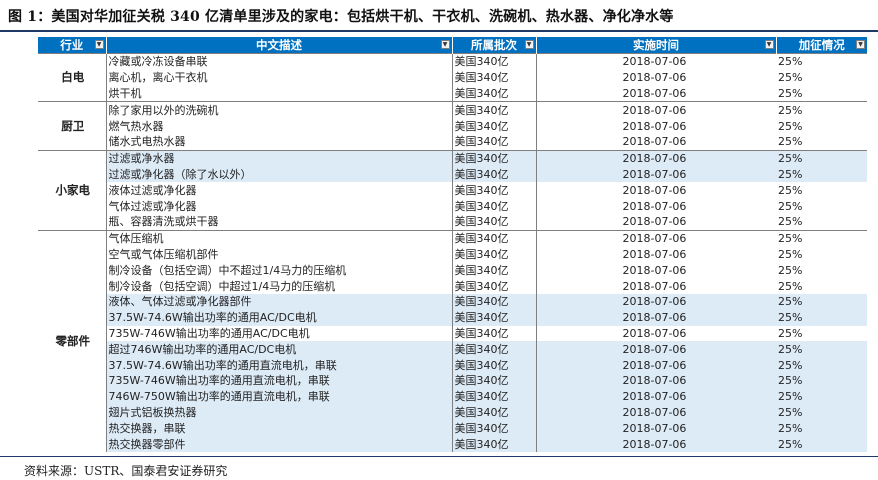 The image size is (878, 480). I want to click on table-row: 气体过滤或净化器 美国340亿 2018-07-06 25%, so click(452, 206).